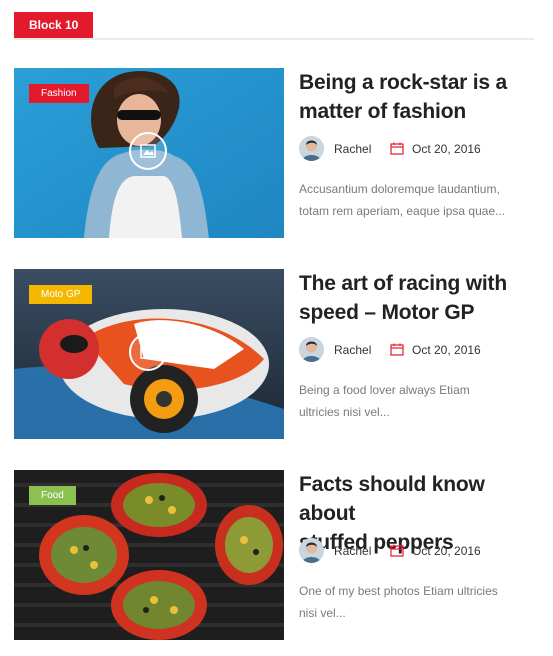 The width and height of the screenshot is (553, 656). Describe the element at coordinates (59, 93) in the screenshot. I see `category-badge: Fashion` at that location.